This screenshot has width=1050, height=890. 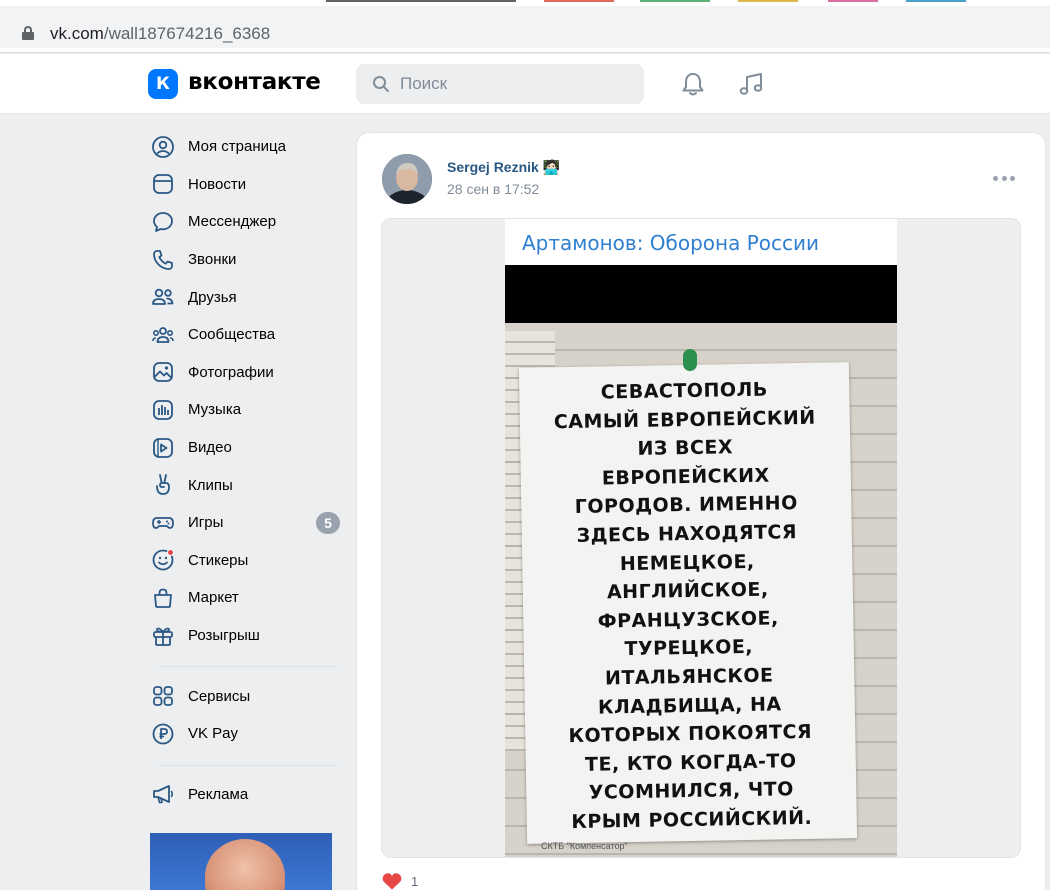 I want to click on sidebar-item-giveaway: Розыгрыш, so click(x=248, y=636).